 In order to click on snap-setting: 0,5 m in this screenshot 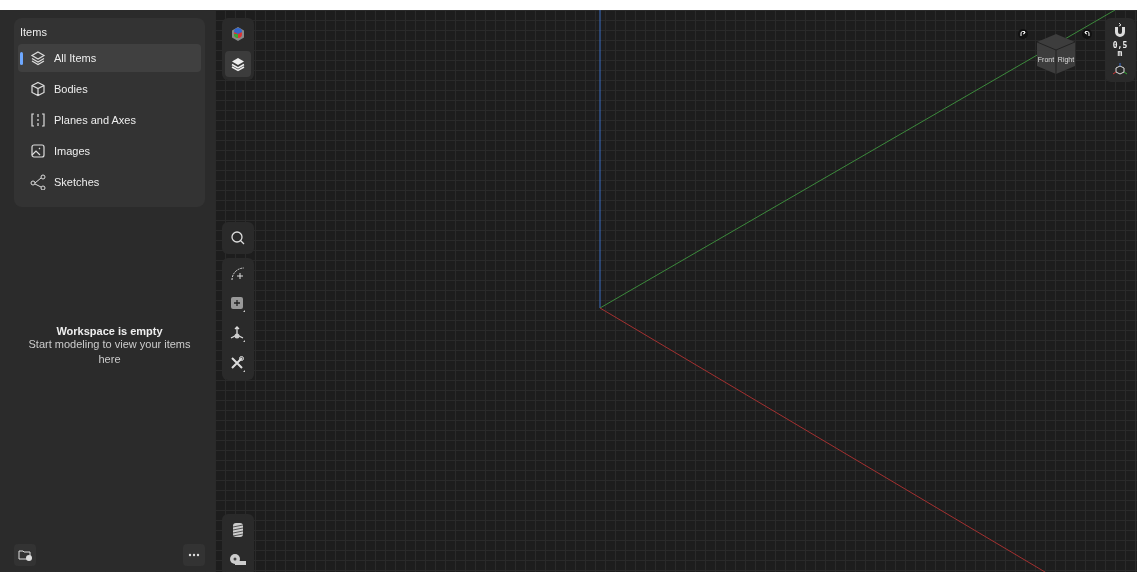, I will do `click(1120, 50)`.